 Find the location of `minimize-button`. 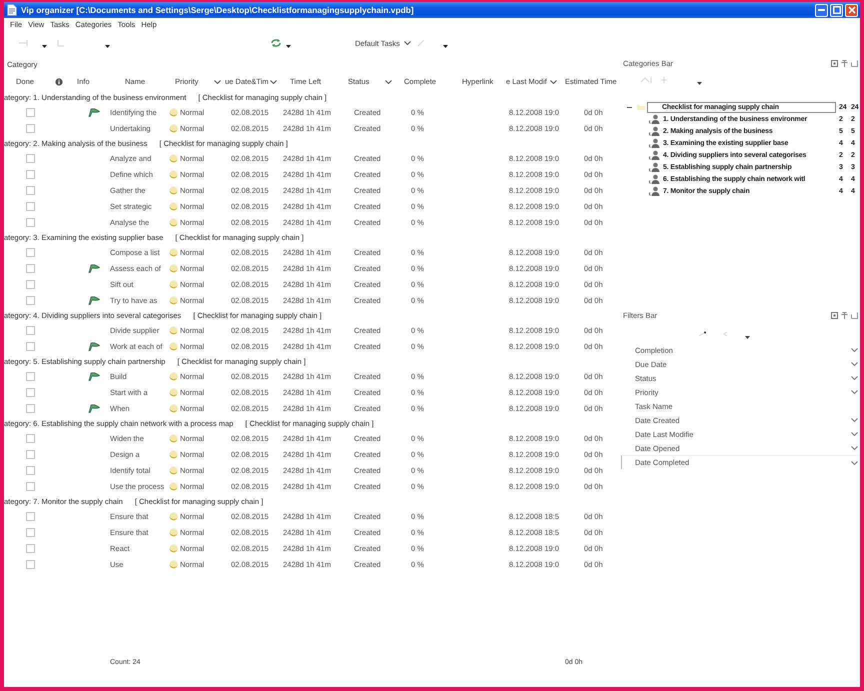

minimize-button is located at coordinates (821, 10).